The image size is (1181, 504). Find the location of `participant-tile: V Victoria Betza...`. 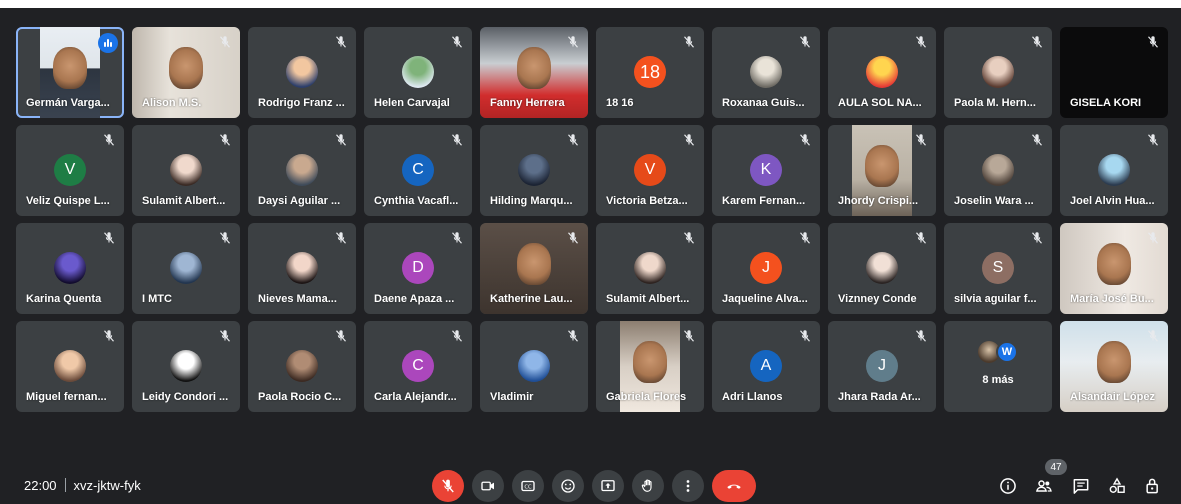

participant-tile: V Victoria Betza... is located at coordinates (650, 170).